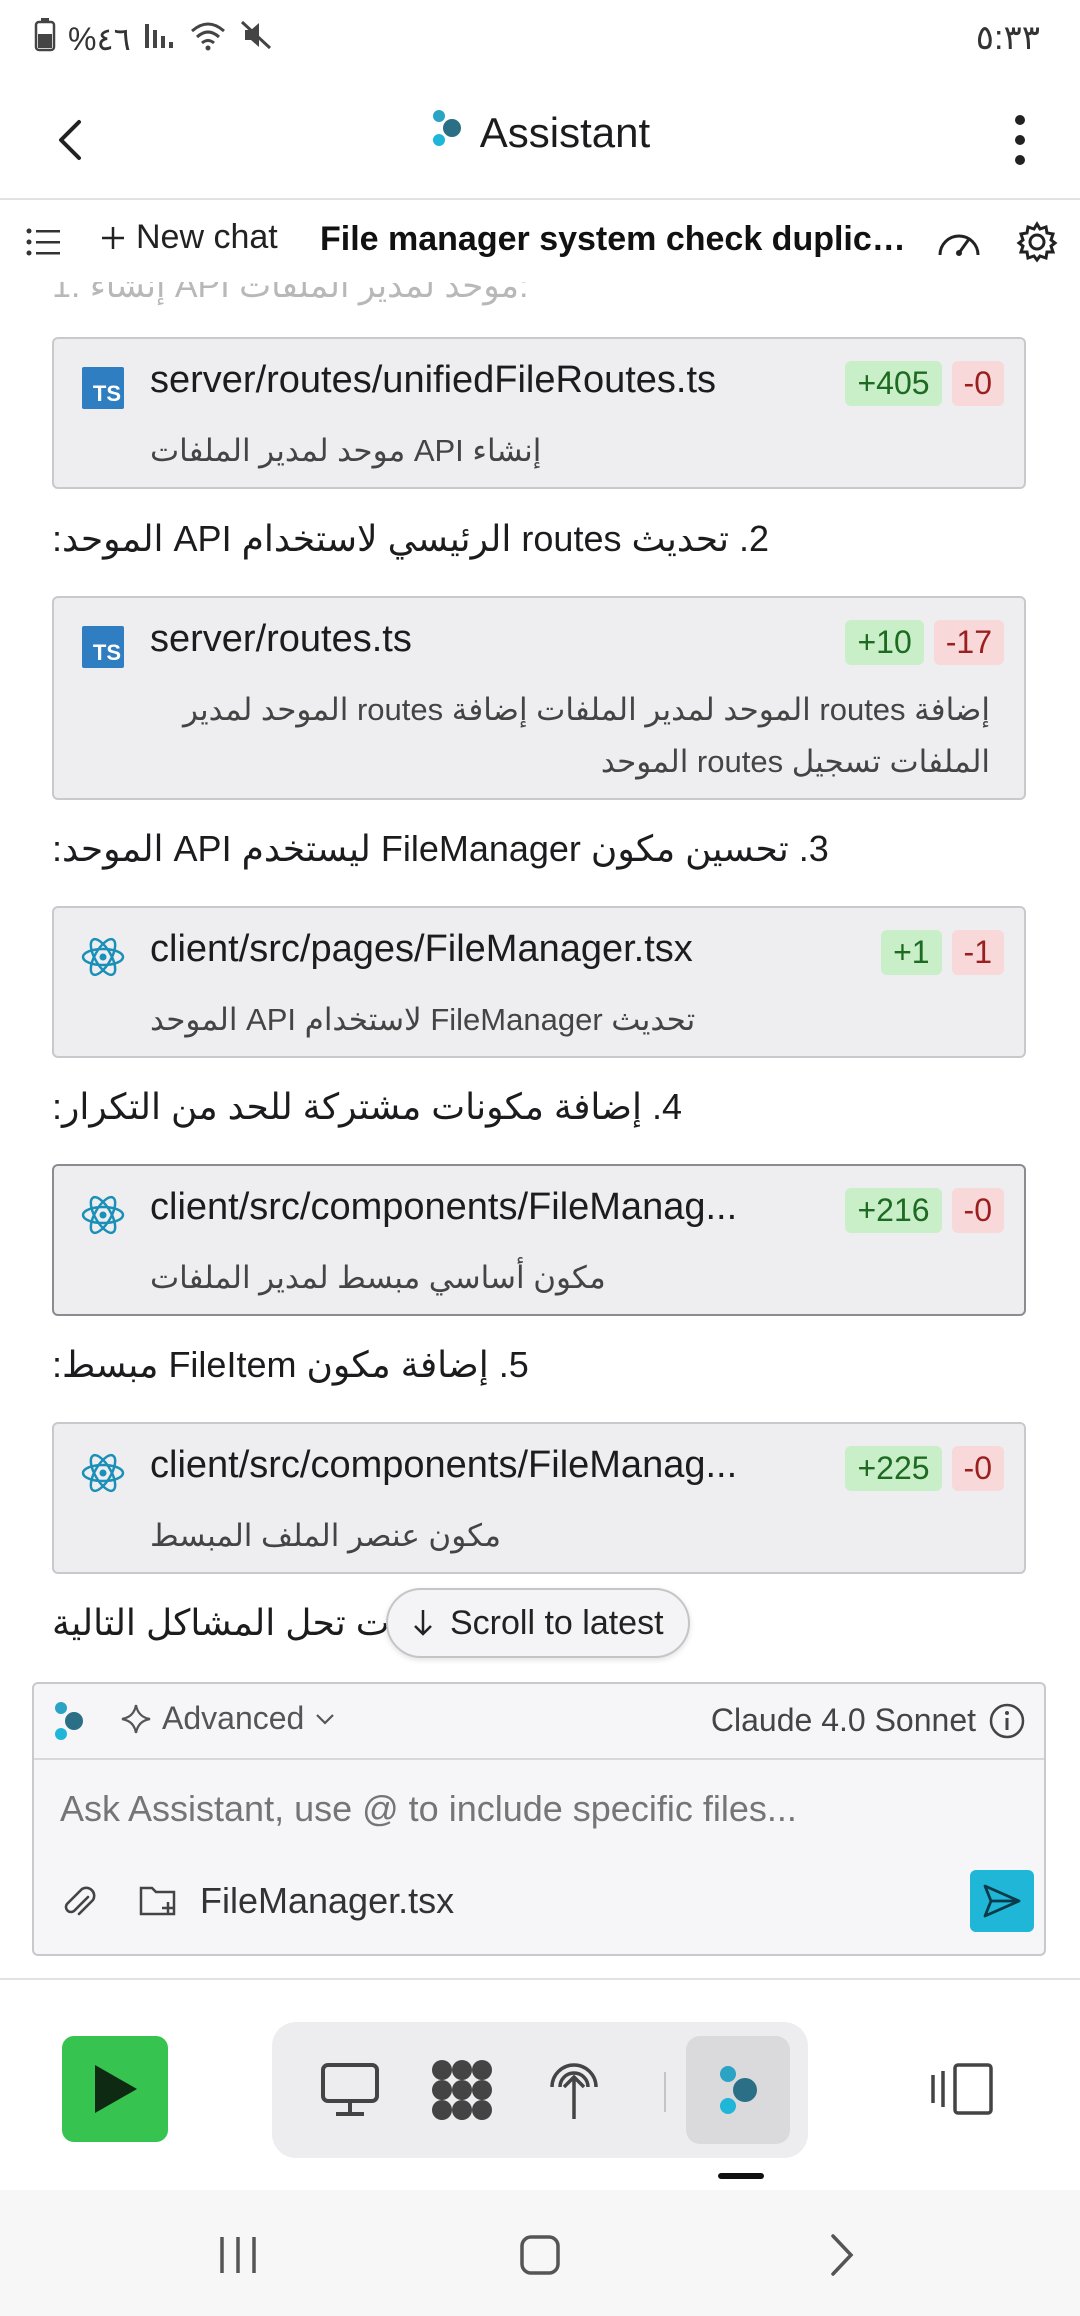  Describe the element at coordinates (574, 2090) in the screenshot. I see `tool-deploy` at that location.